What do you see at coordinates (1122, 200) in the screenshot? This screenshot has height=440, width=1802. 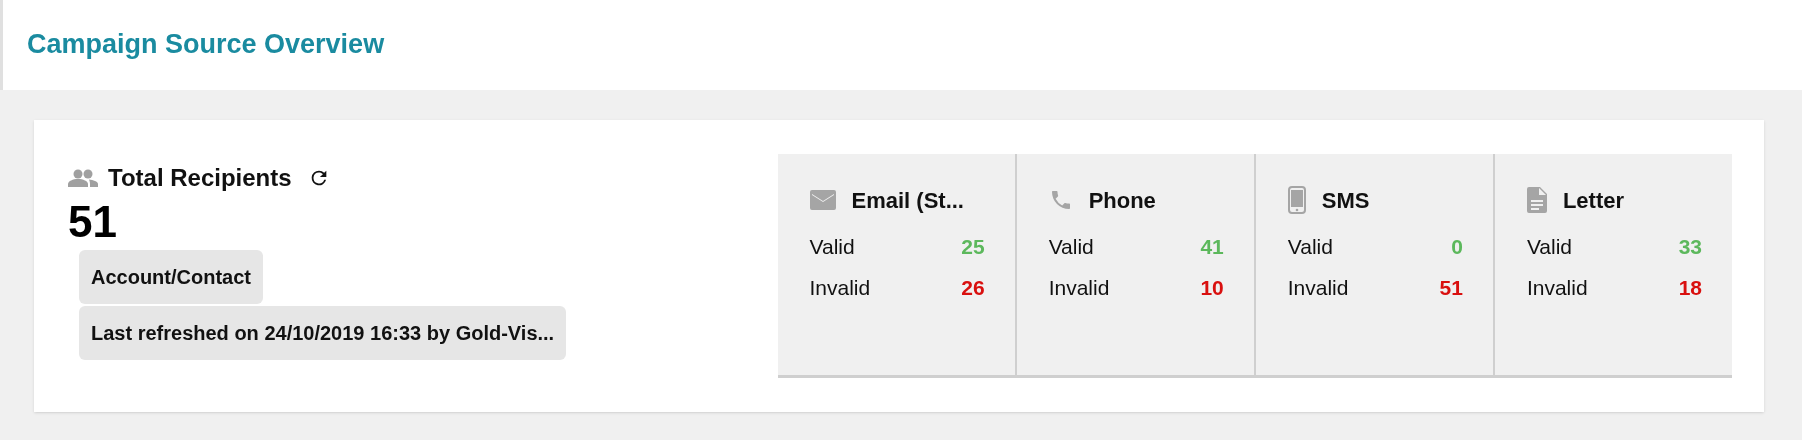 I see `channel-name: Phone` at bounding box center [1122, 200].